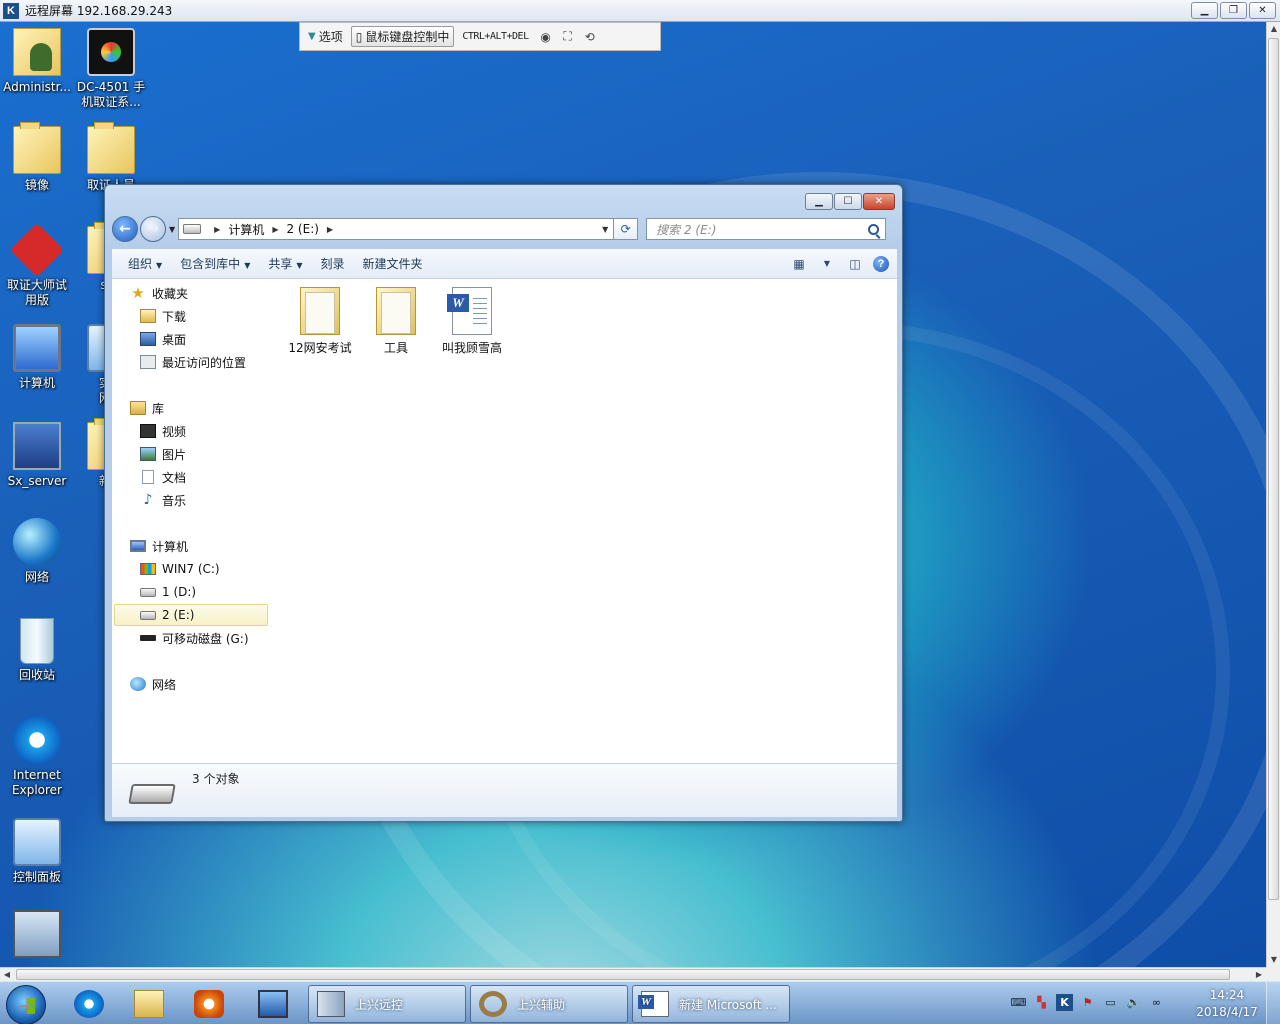  I want to click on forensics-app-icon, so click(37, 250).